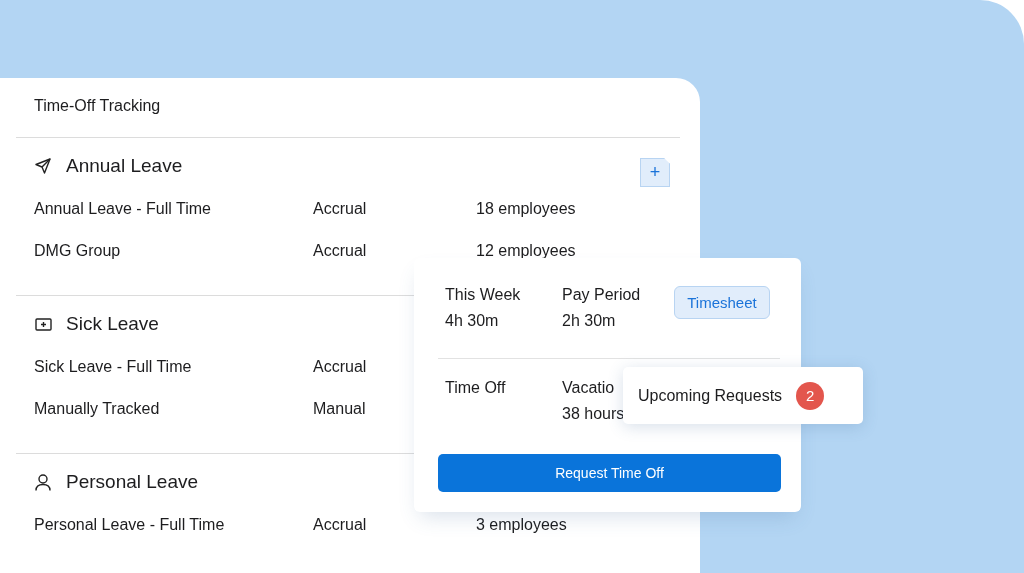 The width and height of the screenshot is (1024, 573). What do you see at coordinates (521, 525) in the screenshot?
I see `employee-count: 3 employees` at bounding box center [521, 525].